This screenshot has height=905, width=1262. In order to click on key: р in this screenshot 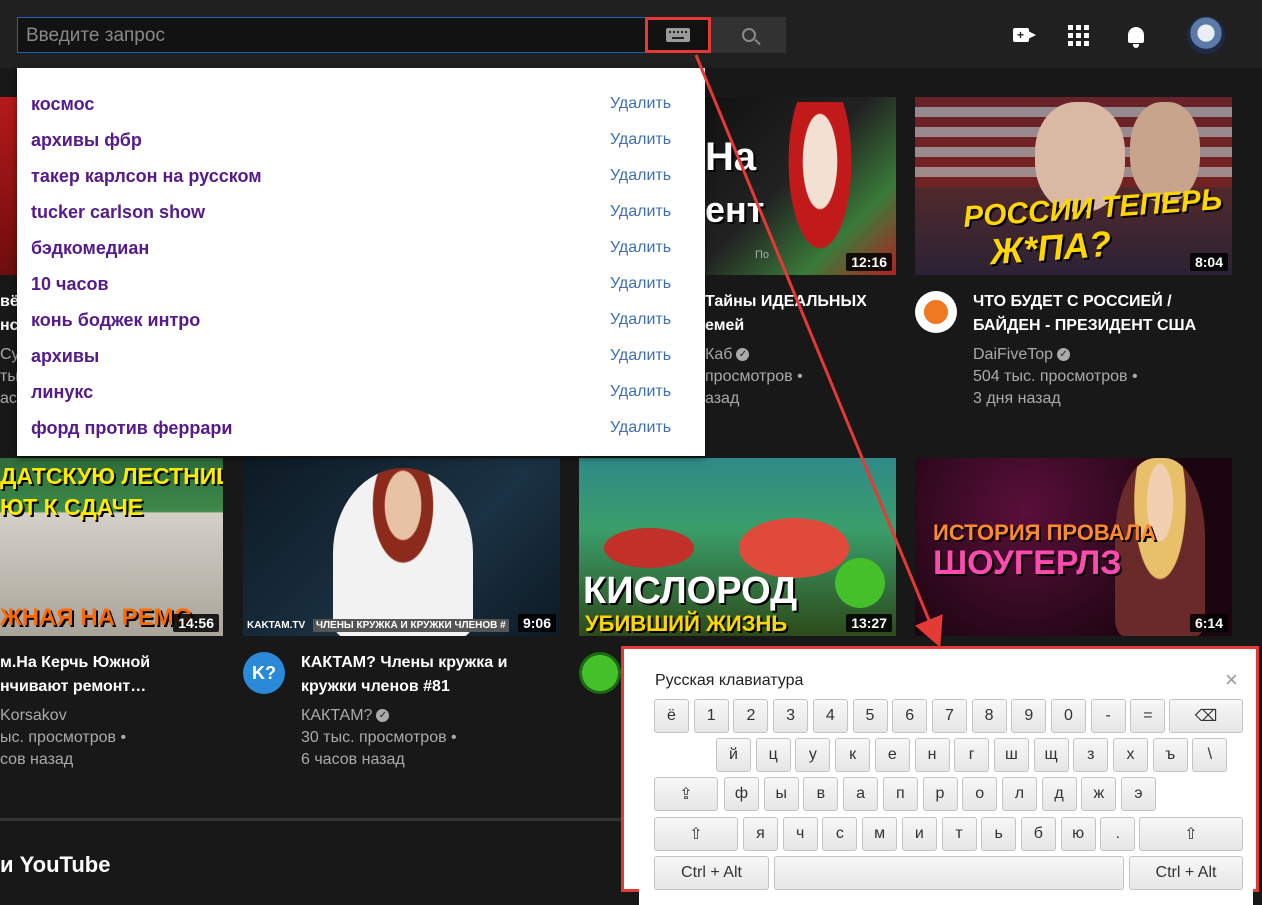, I will do `click(940, 794)`.